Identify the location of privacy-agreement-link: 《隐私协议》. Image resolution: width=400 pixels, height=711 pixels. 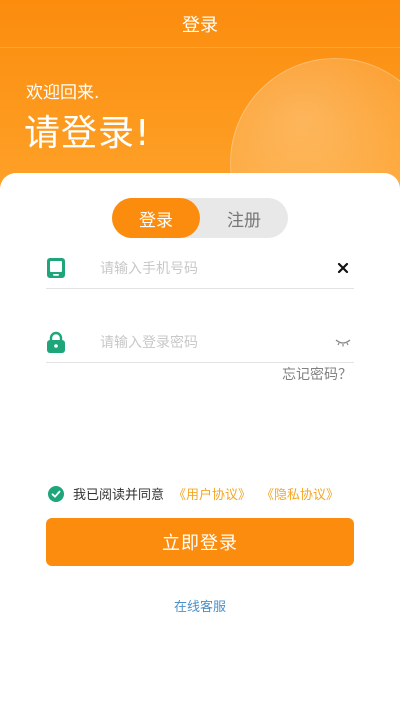
(300, 493).